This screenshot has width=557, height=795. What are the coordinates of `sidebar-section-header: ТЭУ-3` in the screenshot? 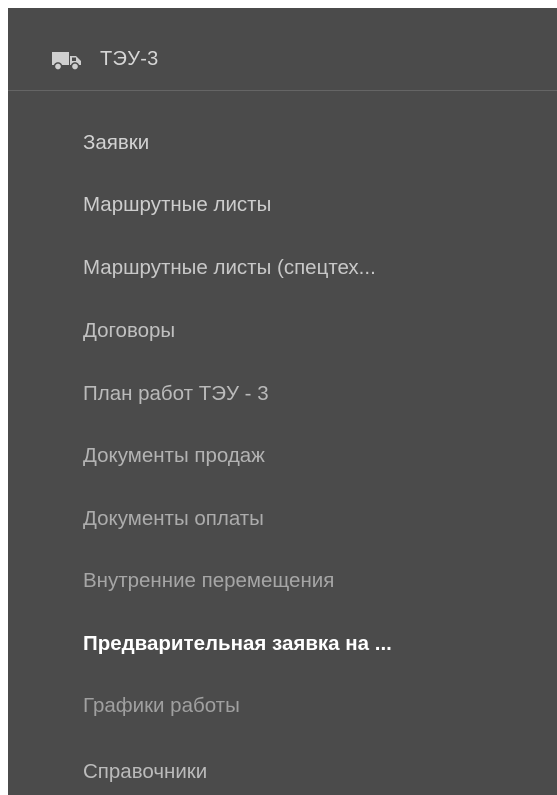 It's located at (282, 49).